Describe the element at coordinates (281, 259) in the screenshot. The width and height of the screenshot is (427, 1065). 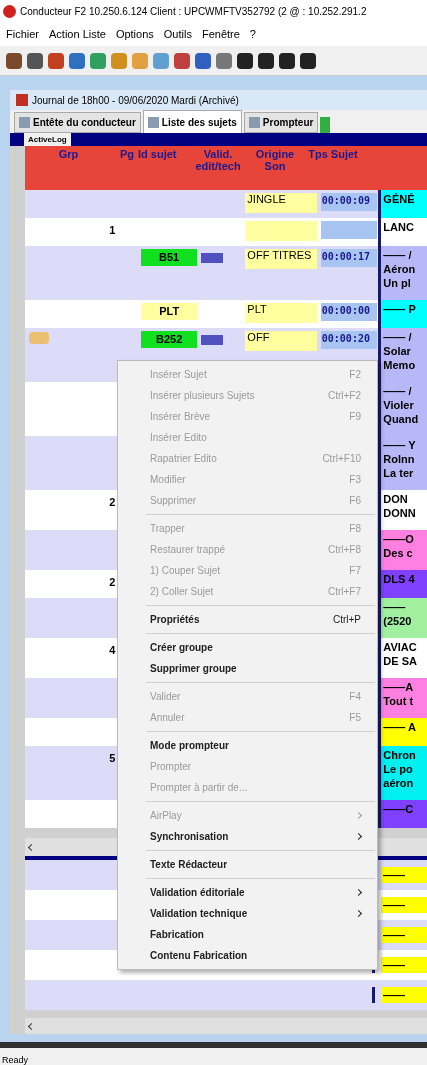
I see `origin-cell: OFF TITRES` at that location.